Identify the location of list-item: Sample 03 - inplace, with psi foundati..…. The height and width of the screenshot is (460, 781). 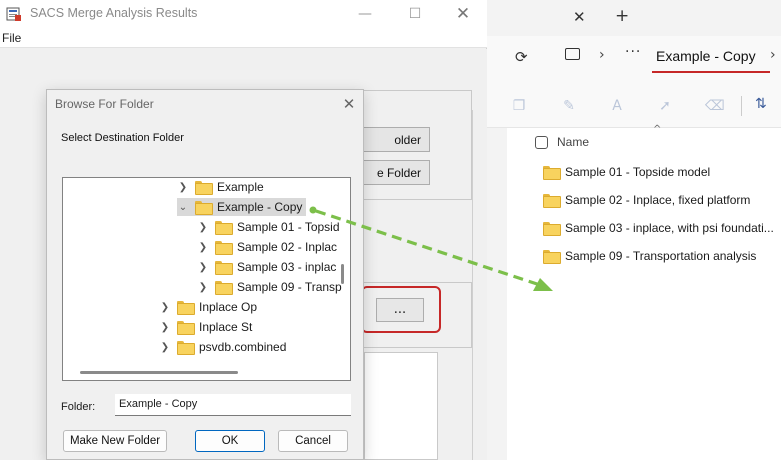
(658, 228).